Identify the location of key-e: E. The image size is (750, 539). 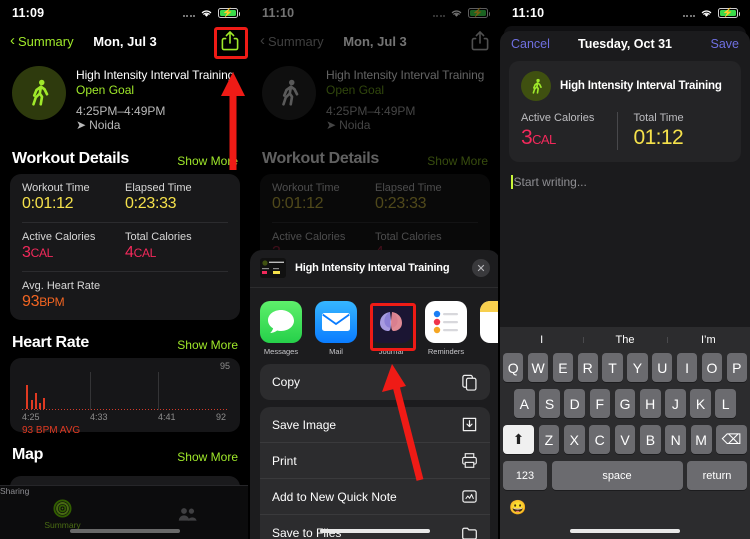
(563, 367).